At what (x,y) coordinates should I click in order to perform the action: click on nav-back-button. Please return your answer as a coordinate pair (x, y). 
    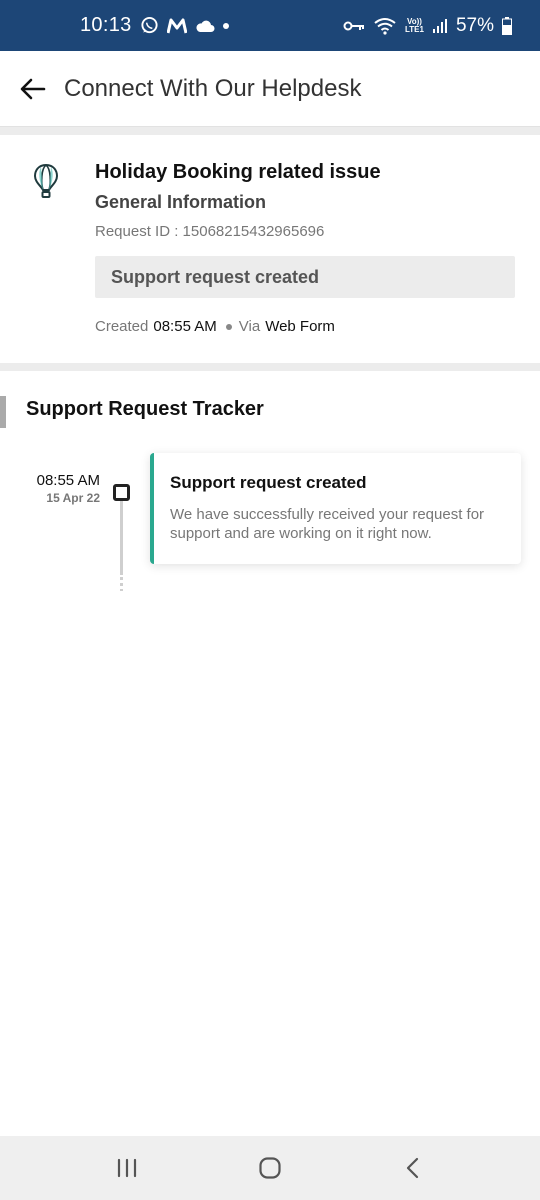
    Looking at the image, I should click on (413, 1168).